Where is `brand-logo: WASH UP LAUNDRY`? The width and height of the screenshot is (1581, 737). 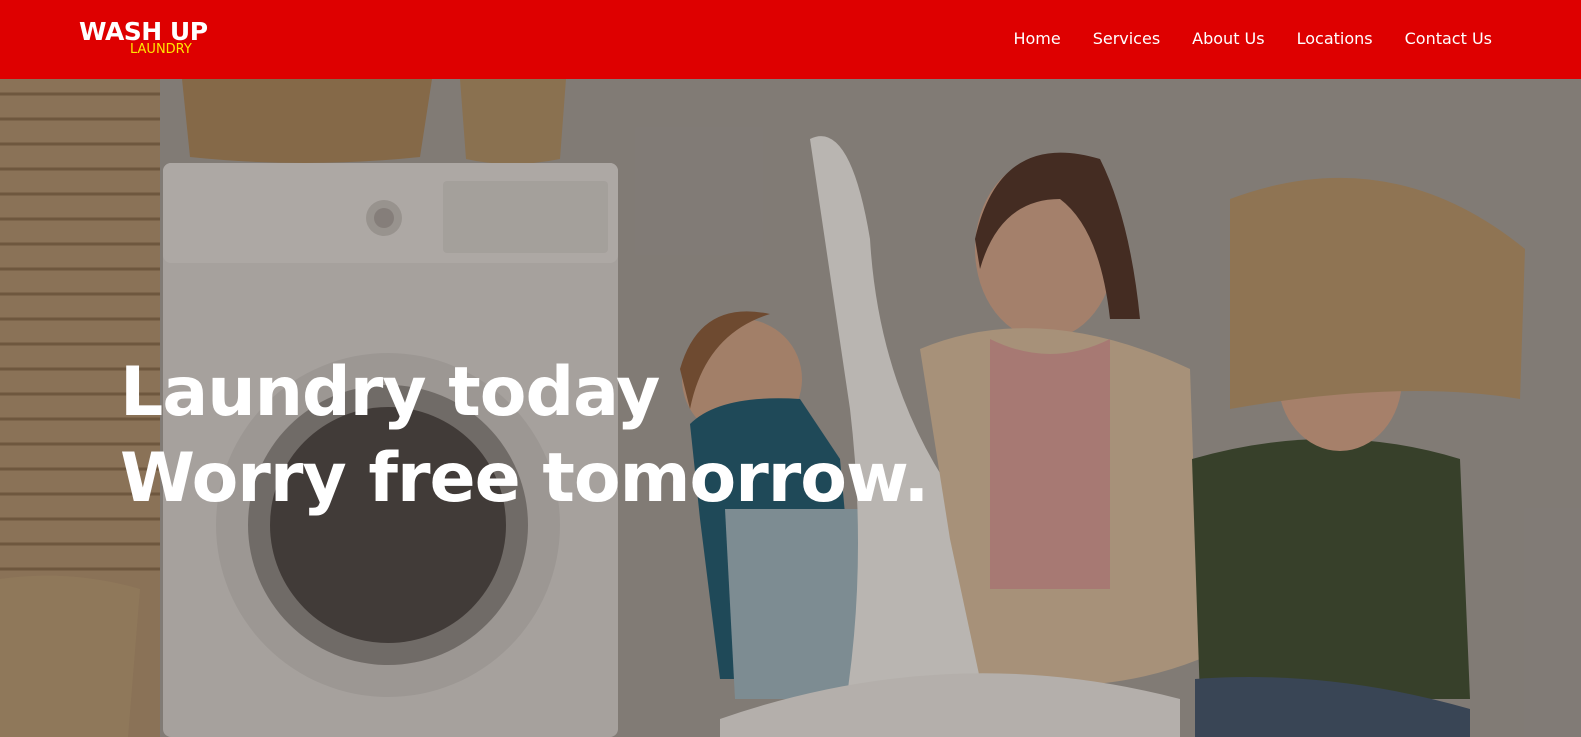
brand-logo: WASH UP LAUNDRY is located at coordinates (144, 39).